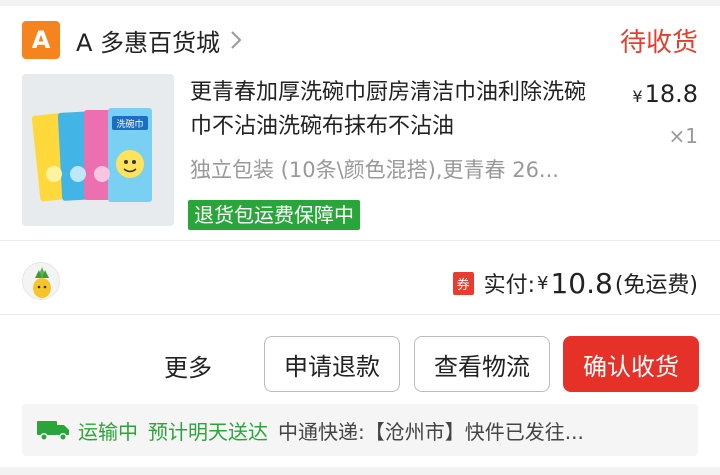 The image size is (720, 475). Describe the element at coordinates (240, 40) in the screenshot. I see `chevron-right-icon` at that location.